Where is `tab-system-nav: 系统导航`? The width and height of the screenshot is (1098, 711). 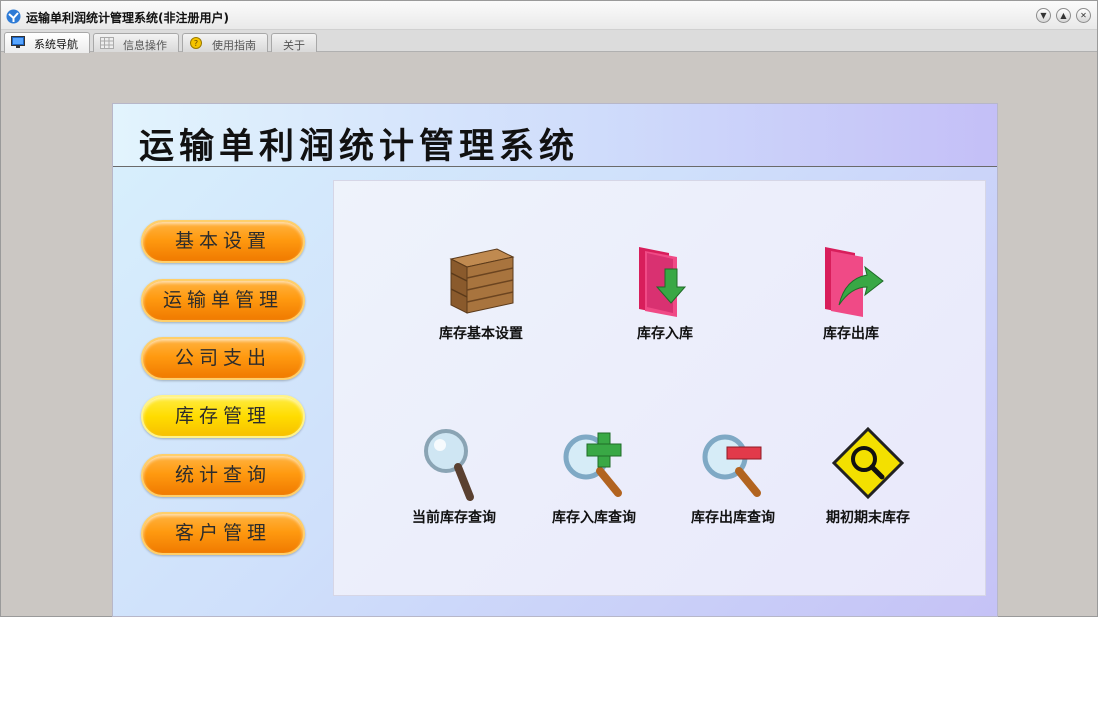
tab-system-nav: 系统导航 is located at coordinates (47, 42).